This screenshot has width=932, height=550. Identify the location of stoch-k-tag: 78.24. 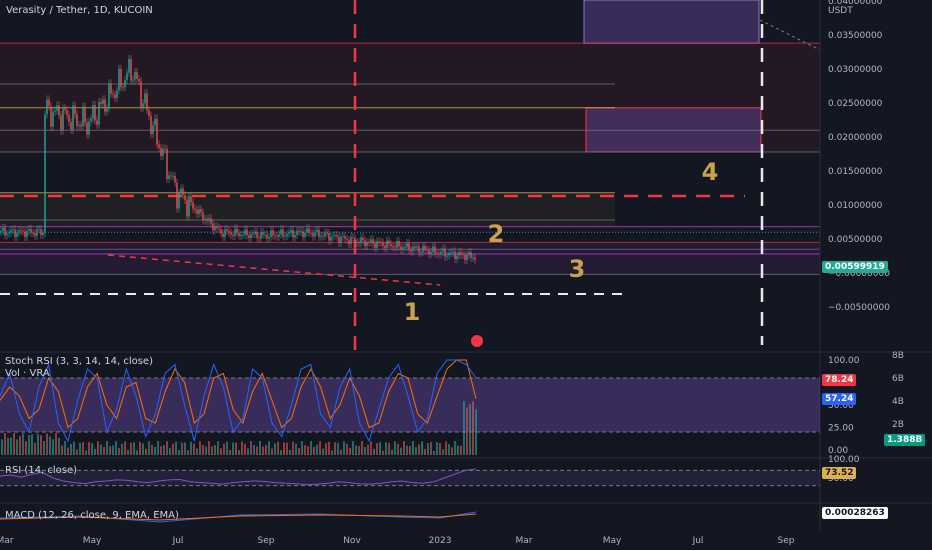
(839, 380).